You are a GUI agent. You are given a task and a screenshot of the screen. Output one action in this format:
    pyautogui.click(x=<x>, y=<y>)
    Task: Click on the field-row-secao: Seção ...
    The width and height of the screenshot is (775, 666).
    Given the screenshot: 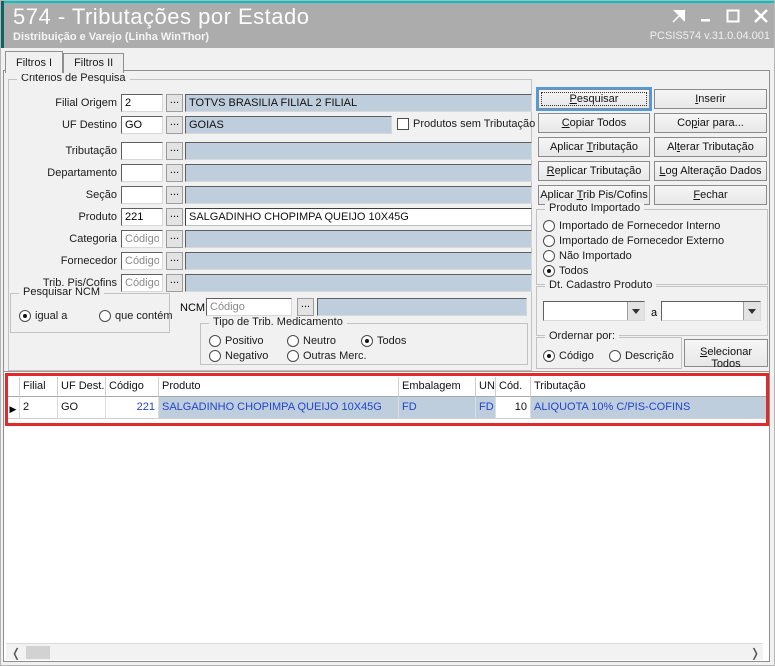 What is the action you would take?
    pyautogui.click(x=270, y=195)
    